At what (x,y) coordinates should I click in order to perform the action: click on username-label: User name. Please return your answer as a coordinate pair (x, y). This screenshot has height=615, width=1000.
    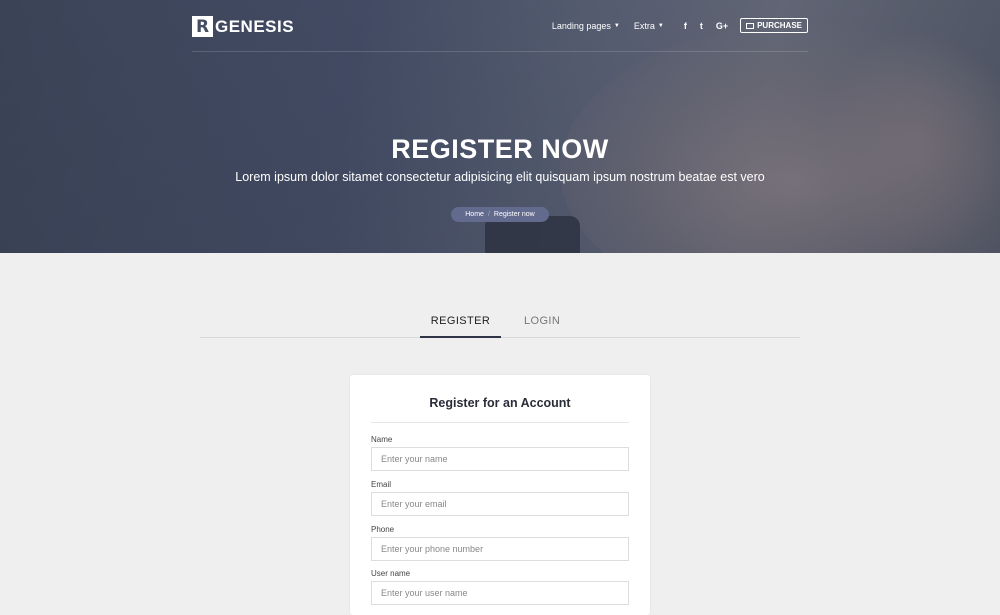
    Looking at the image, I should click on (391, 573).